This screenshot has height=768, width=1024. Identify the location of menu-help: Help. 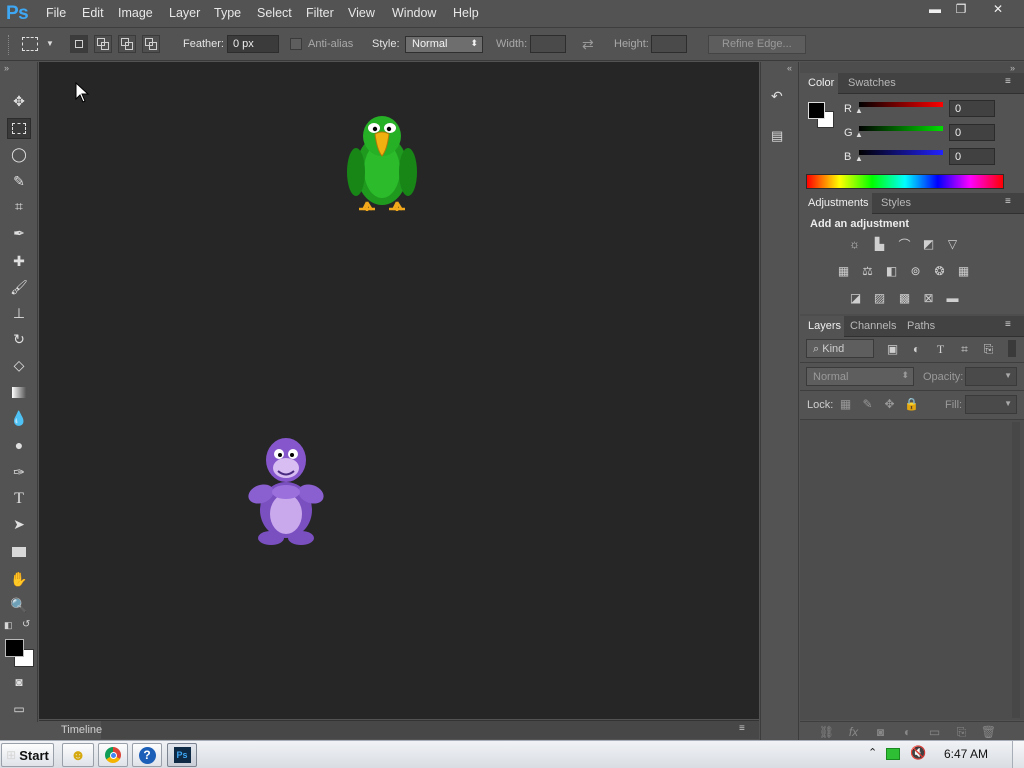
(466, 13).